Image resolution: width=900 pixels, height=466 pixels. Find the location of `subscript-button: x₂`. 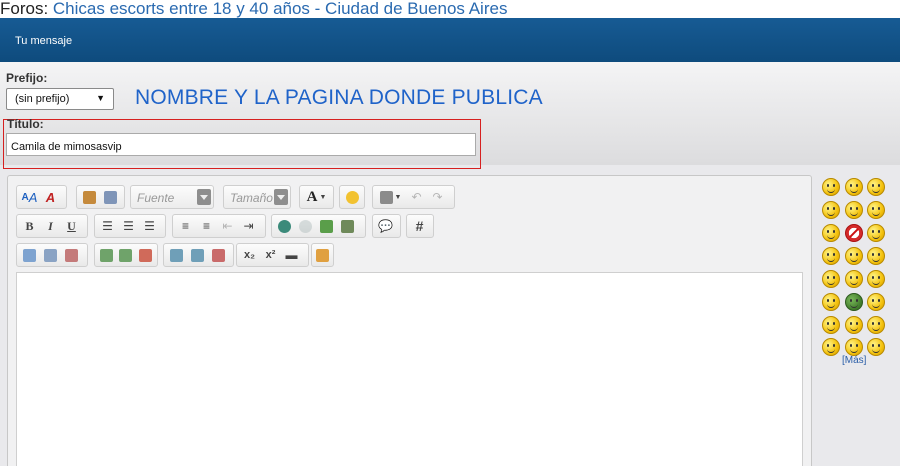

subscript-button: x₂ is located at coordinates (249, 255).